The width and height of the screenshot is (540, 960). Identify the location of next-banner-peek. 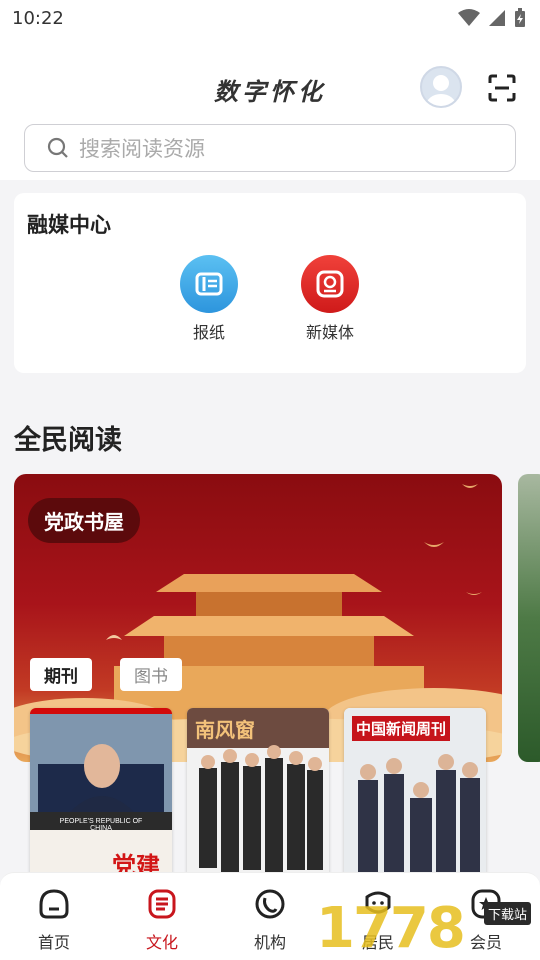
(529, 618).